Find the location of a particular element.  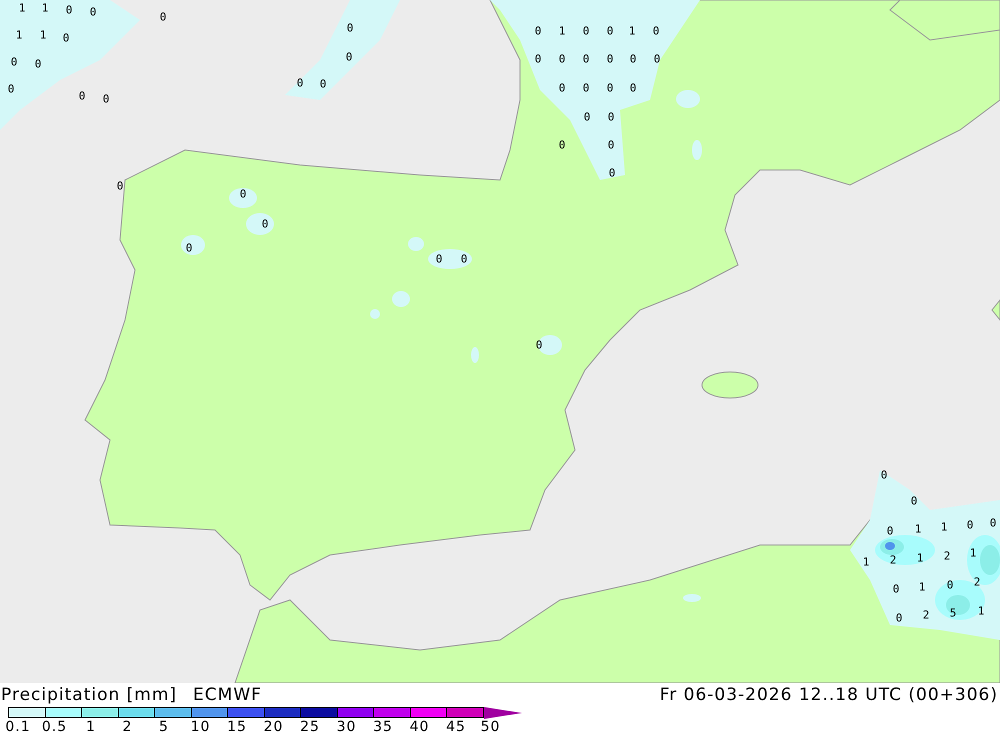

legend-label: 5 is located at coordinates (164, 726).